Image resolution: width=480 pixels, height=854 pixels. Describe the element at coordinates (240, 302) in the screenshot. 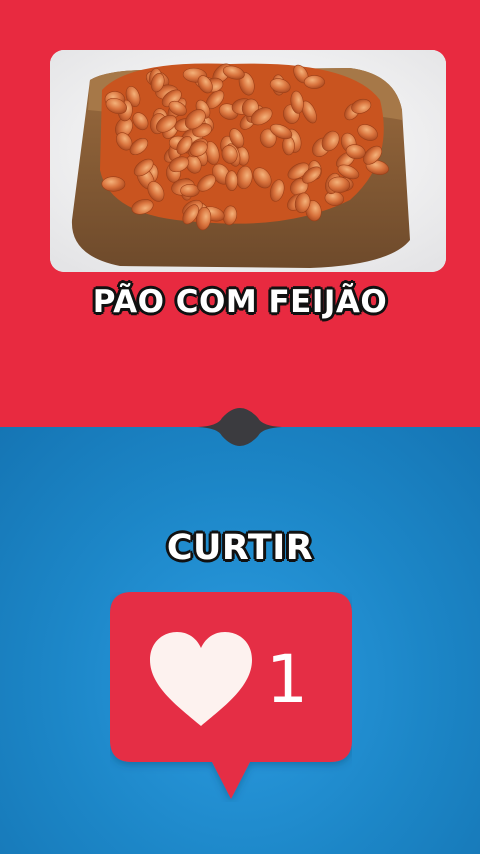

I see `food-caption: PÃO COM FEIJÃO` at that location.